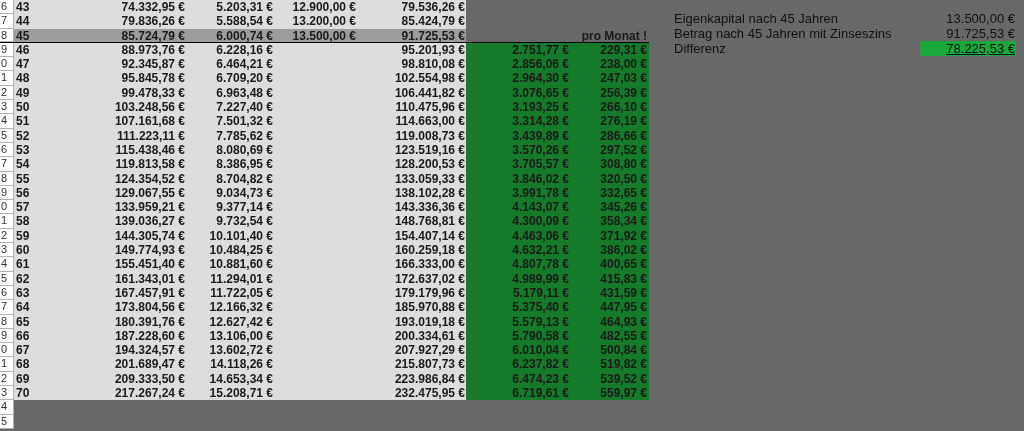  I want to click on summary-value: 78.225,53 €, so click(968, 48).